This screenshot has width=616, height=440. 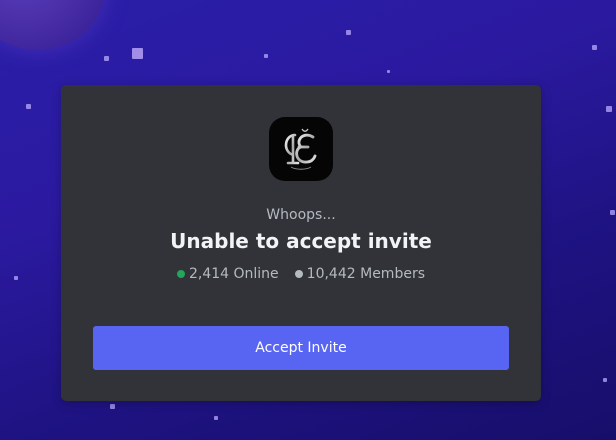 I want to click on online-count: 2,414 Online, so click(x=233, y=274).